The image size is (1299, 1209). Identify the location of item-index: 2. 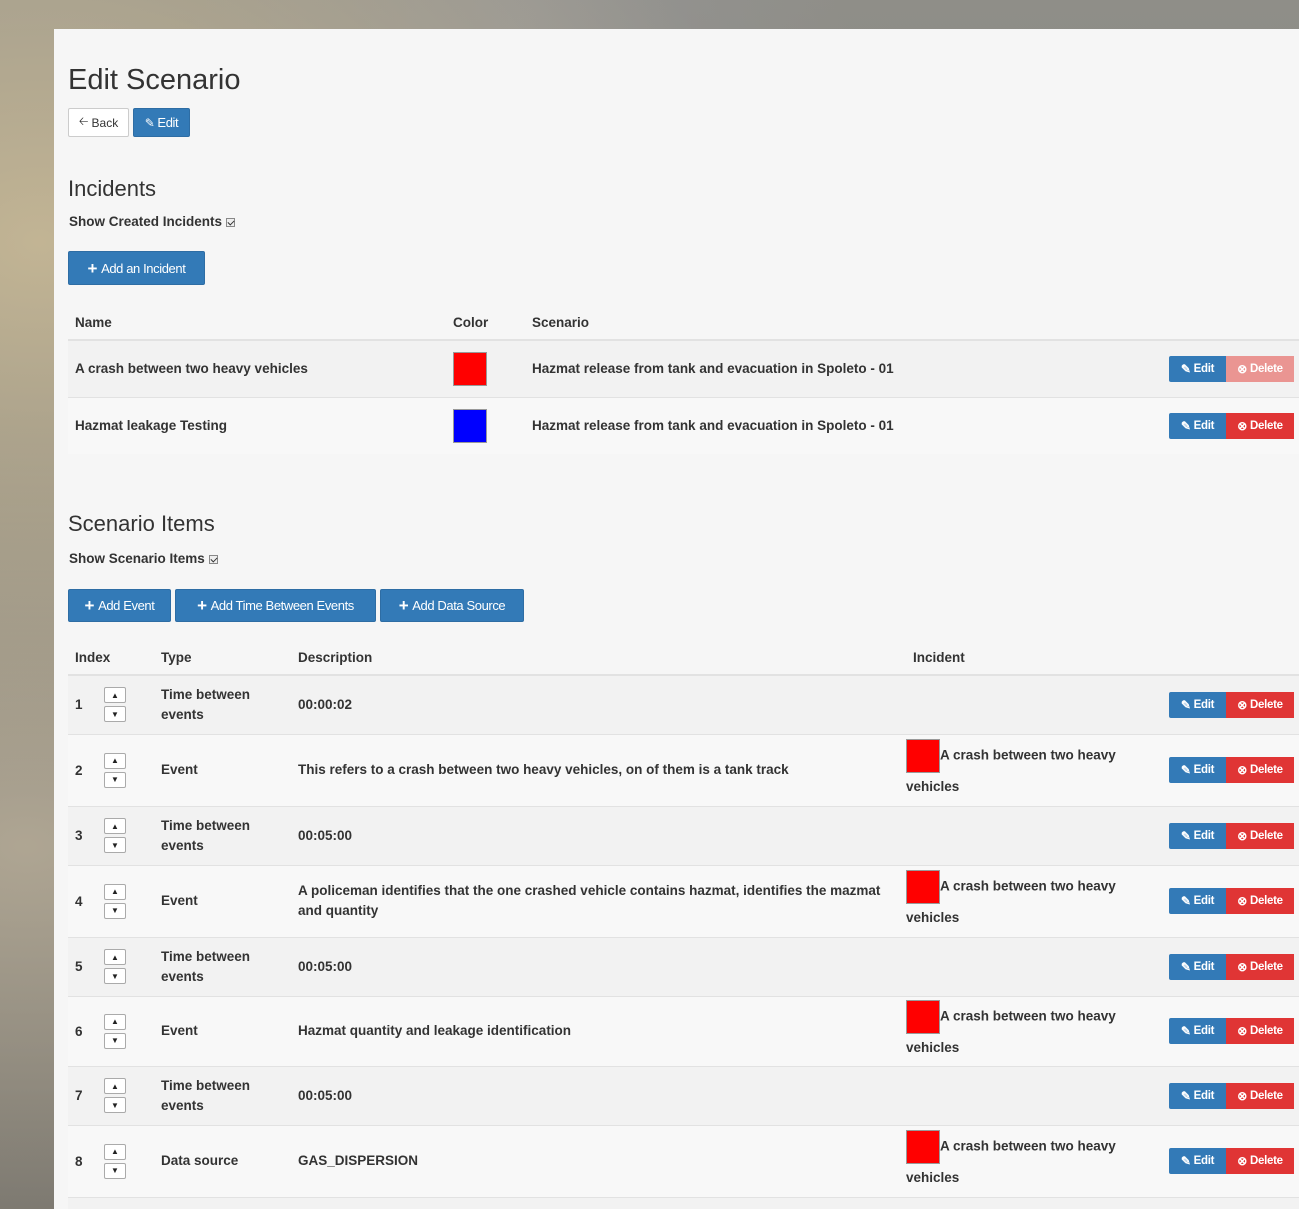
(79, 770).